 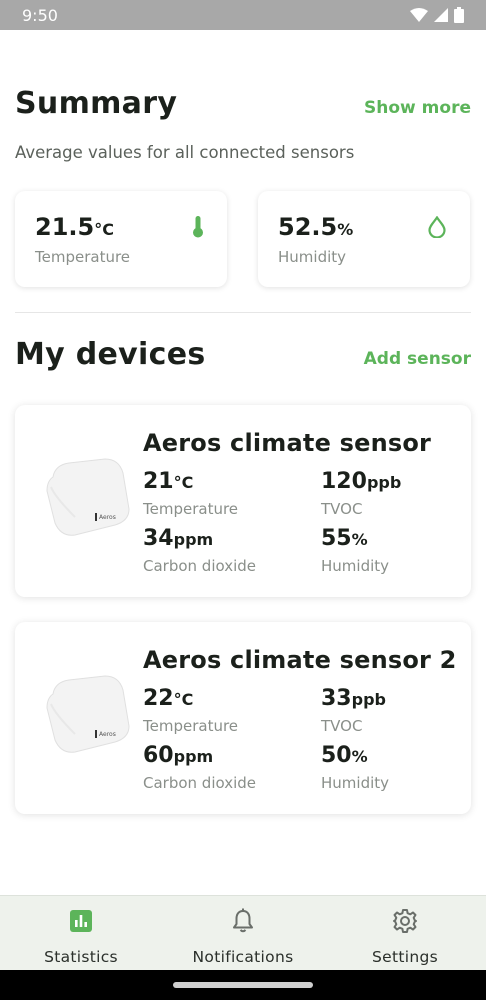 What do you see at coordinates (243, 312) in the screenshot?
I see `section-divider` at bounding box center [243, 312].